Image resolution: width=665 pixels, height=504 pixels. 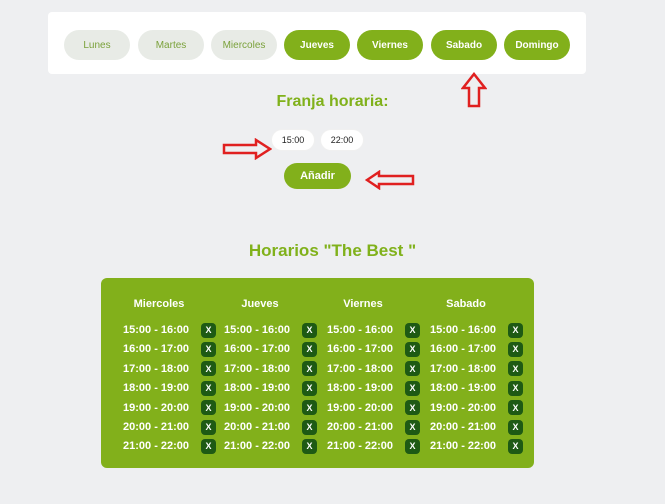 What do you see at coordinates (260, 304) in the screenshot?
I see `schedule-column-header: Jueves` at bounding box center [260, 304].